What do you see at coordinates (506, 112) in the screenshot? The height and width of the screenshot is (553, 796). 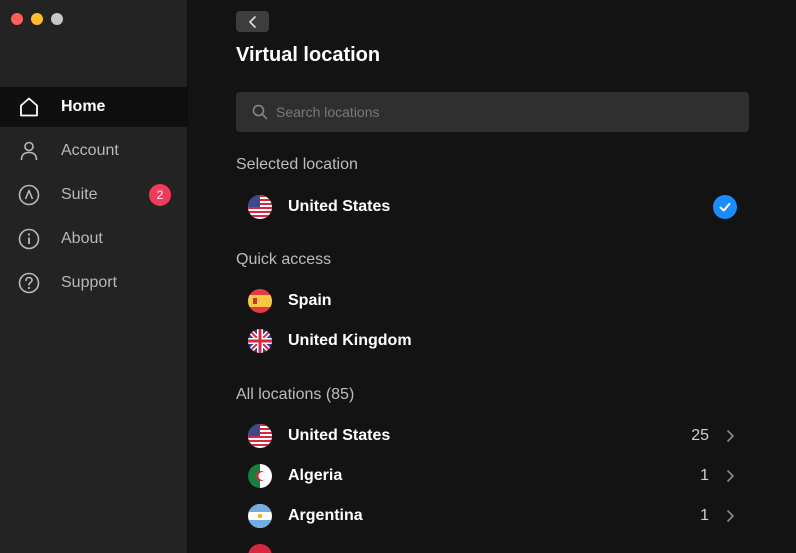 I see `search-input` at bounding box center [506, 112].